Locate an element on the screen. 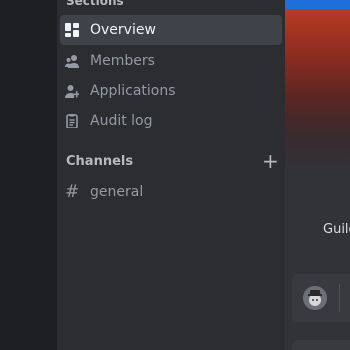 The width and height of the screenshot is (350, 350). sidebar-item-label: Overview is located at coordinates (123, 30).